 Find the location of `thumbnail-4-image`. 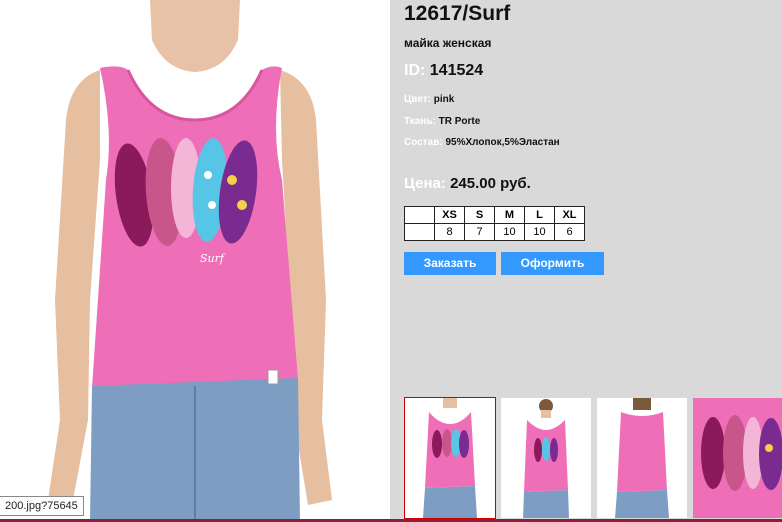

thumbnail-4-image is located at coordinates (737, 458).